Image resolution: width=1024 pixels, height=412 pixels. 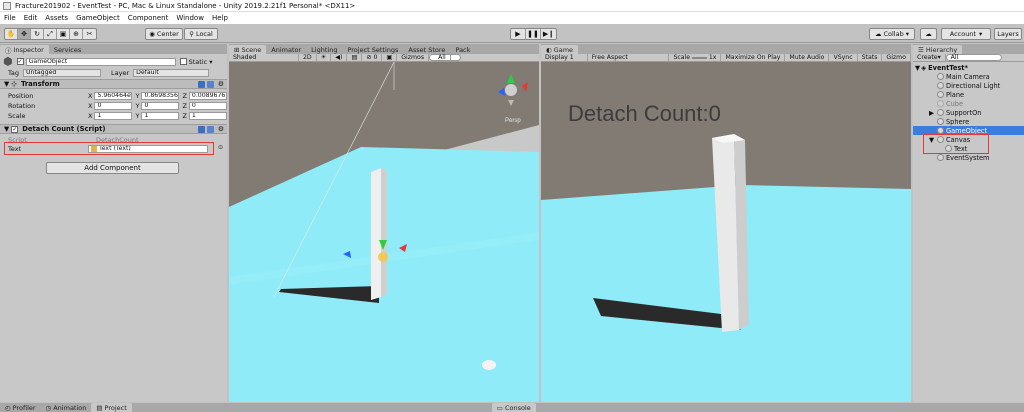 What do you see at coordinates (31, 18) in the screenshot?
I see `menu-edit: Edit` at bounding box center [31, 18].